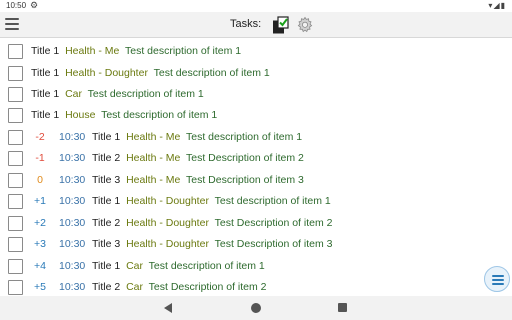  I want to click on item-category: House, so click(80, 115).